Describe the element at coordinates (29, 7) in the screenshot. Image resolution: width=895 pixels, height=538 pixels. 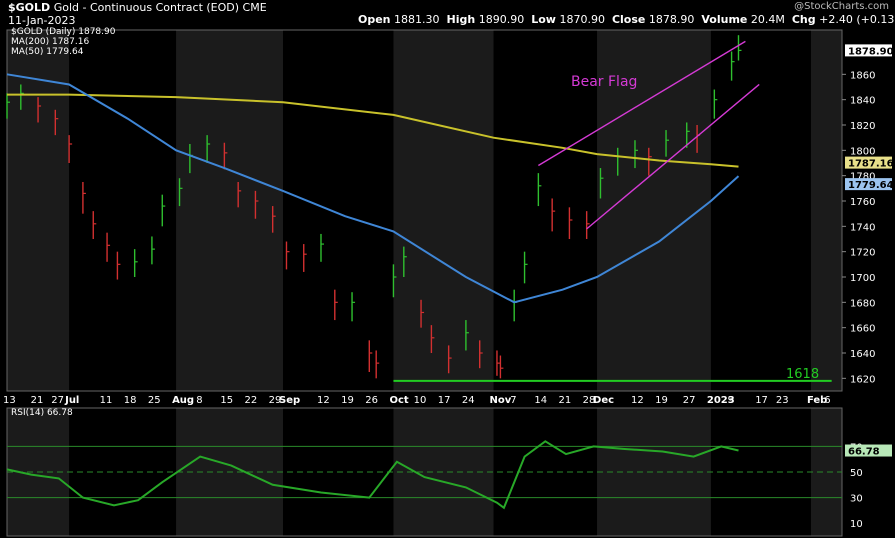
I see `symbol: $GOLD` at that location.